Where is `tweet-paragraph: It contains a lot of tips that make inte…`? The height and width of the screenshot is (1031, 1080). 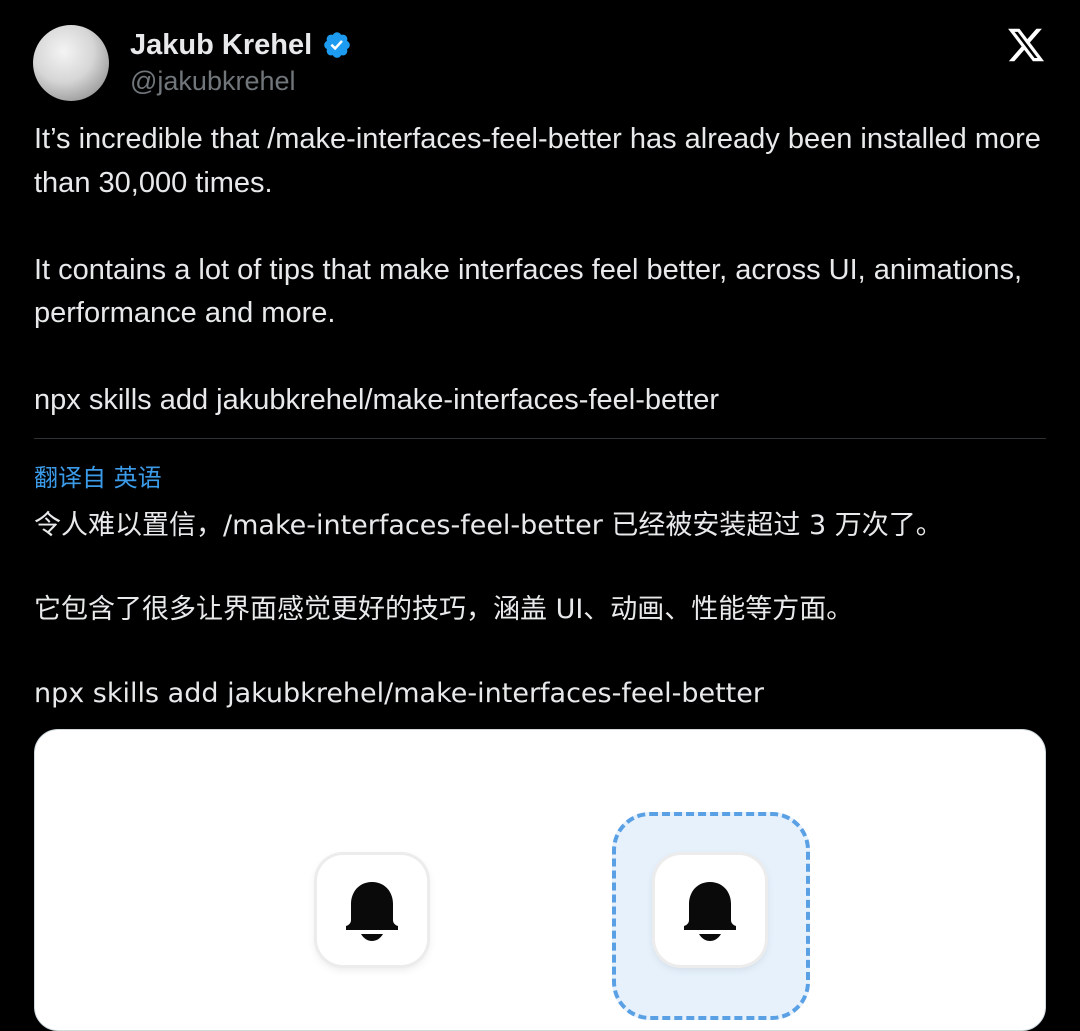 tweet-paragraph: It contains a lot of tips that make inte… is located at coordinates (528, 291).